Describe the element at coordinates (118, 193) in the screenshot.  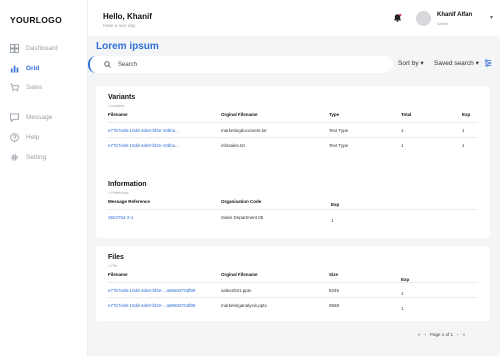
I see `card-subtitle: 1 Reference` at that location.